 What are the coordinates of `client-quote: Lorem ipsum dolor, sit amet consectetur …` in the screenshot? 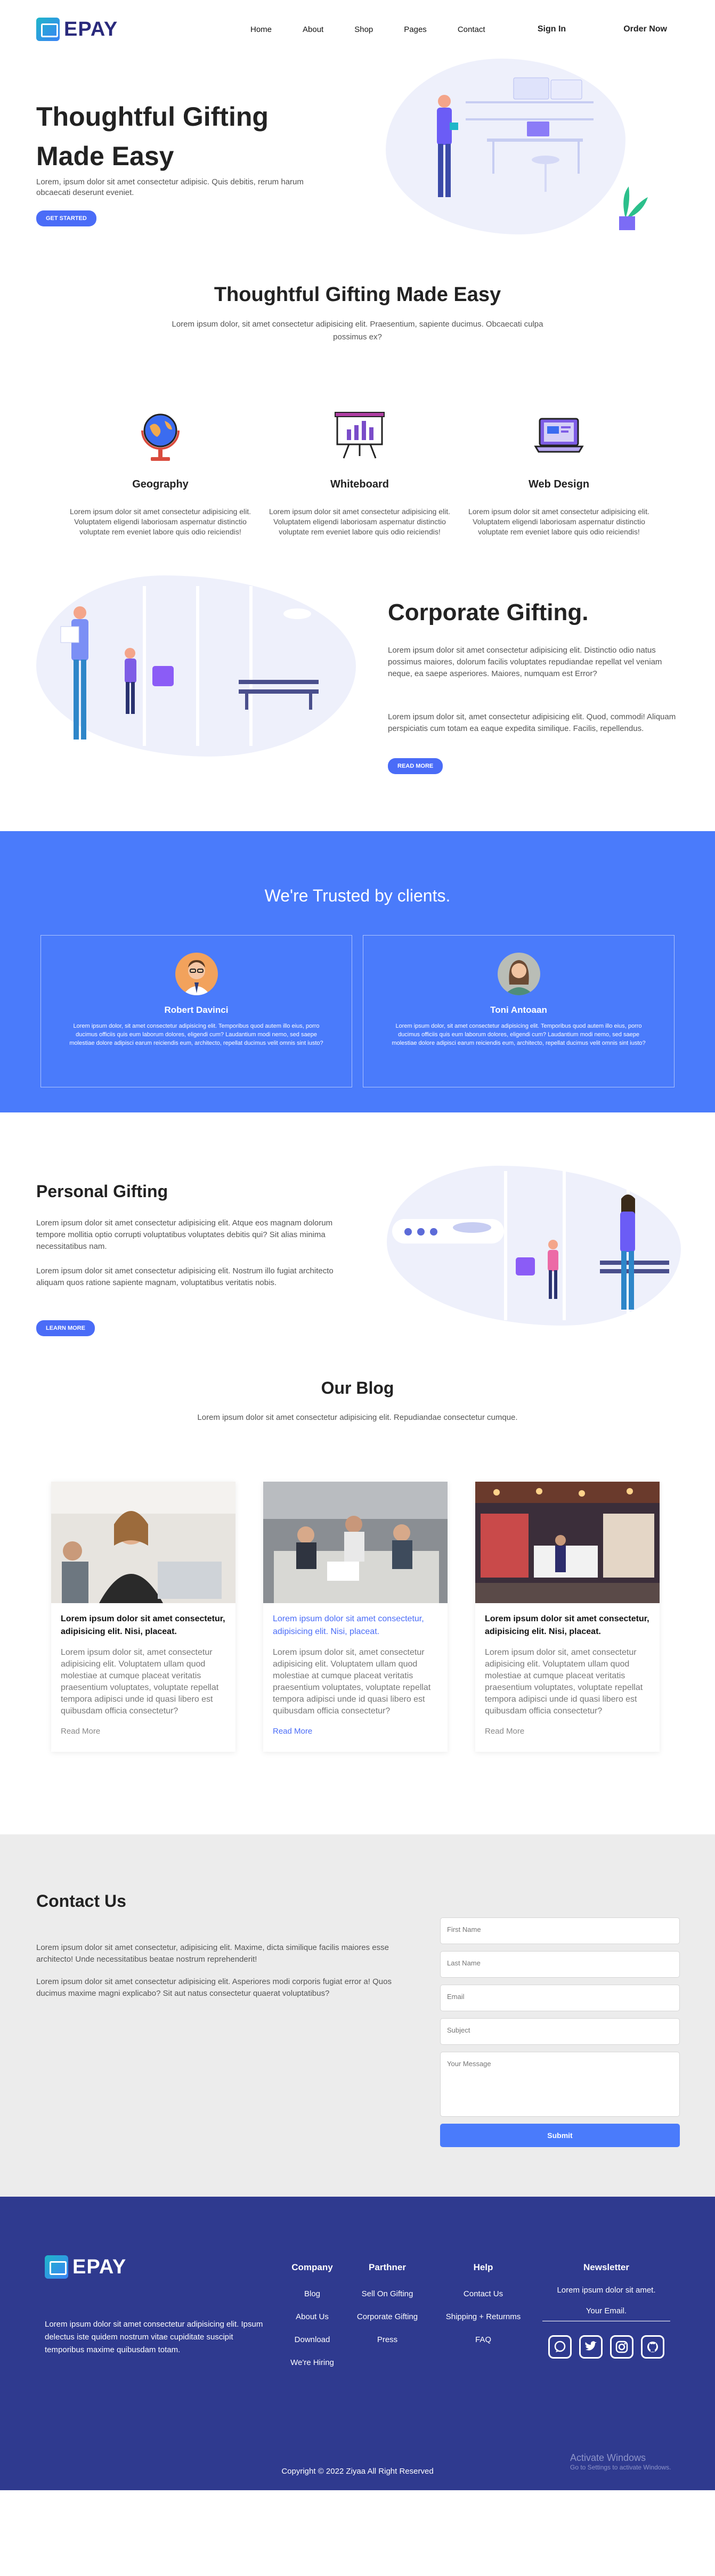 It's located at (519, 1034).